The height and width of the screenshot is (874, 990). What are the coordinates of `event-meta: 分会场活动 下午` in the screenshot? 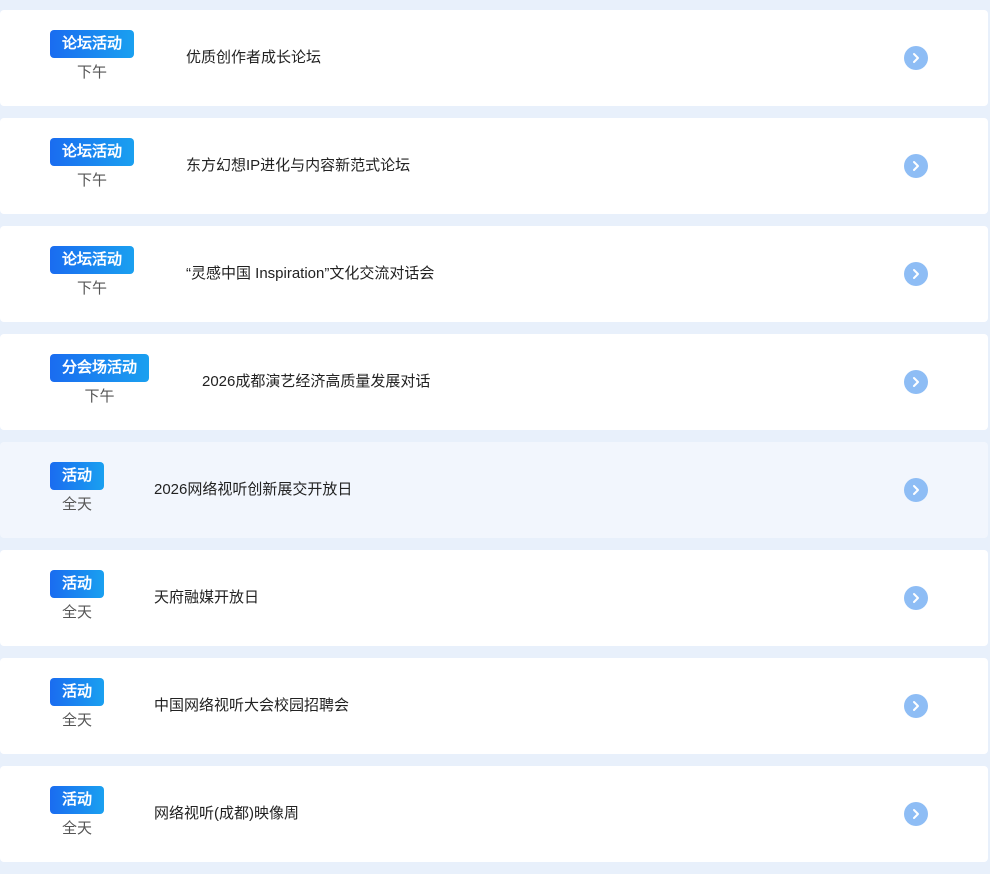 It's located at (100, 380).